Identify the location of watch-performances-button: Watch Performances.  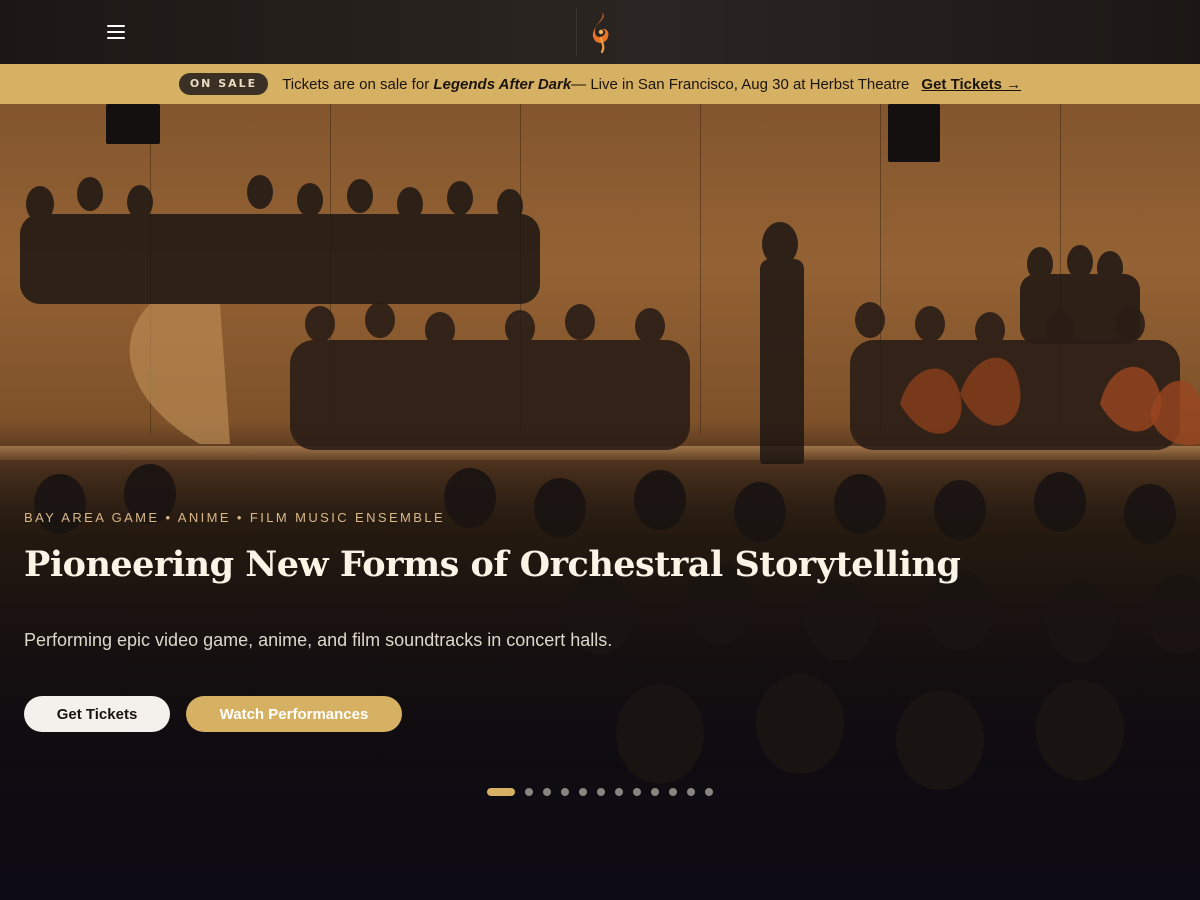
(294, 714).